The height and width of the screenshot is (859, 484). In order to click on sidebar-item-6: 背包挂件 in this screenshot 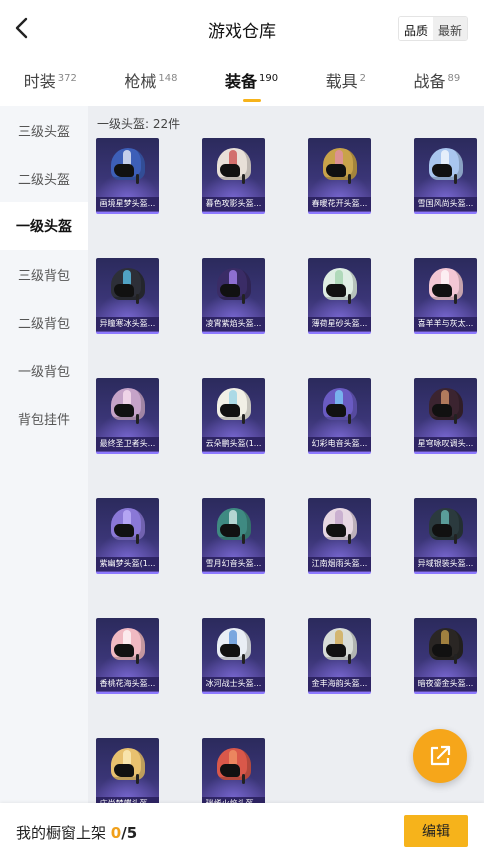, I will do `click(44, 418)`.